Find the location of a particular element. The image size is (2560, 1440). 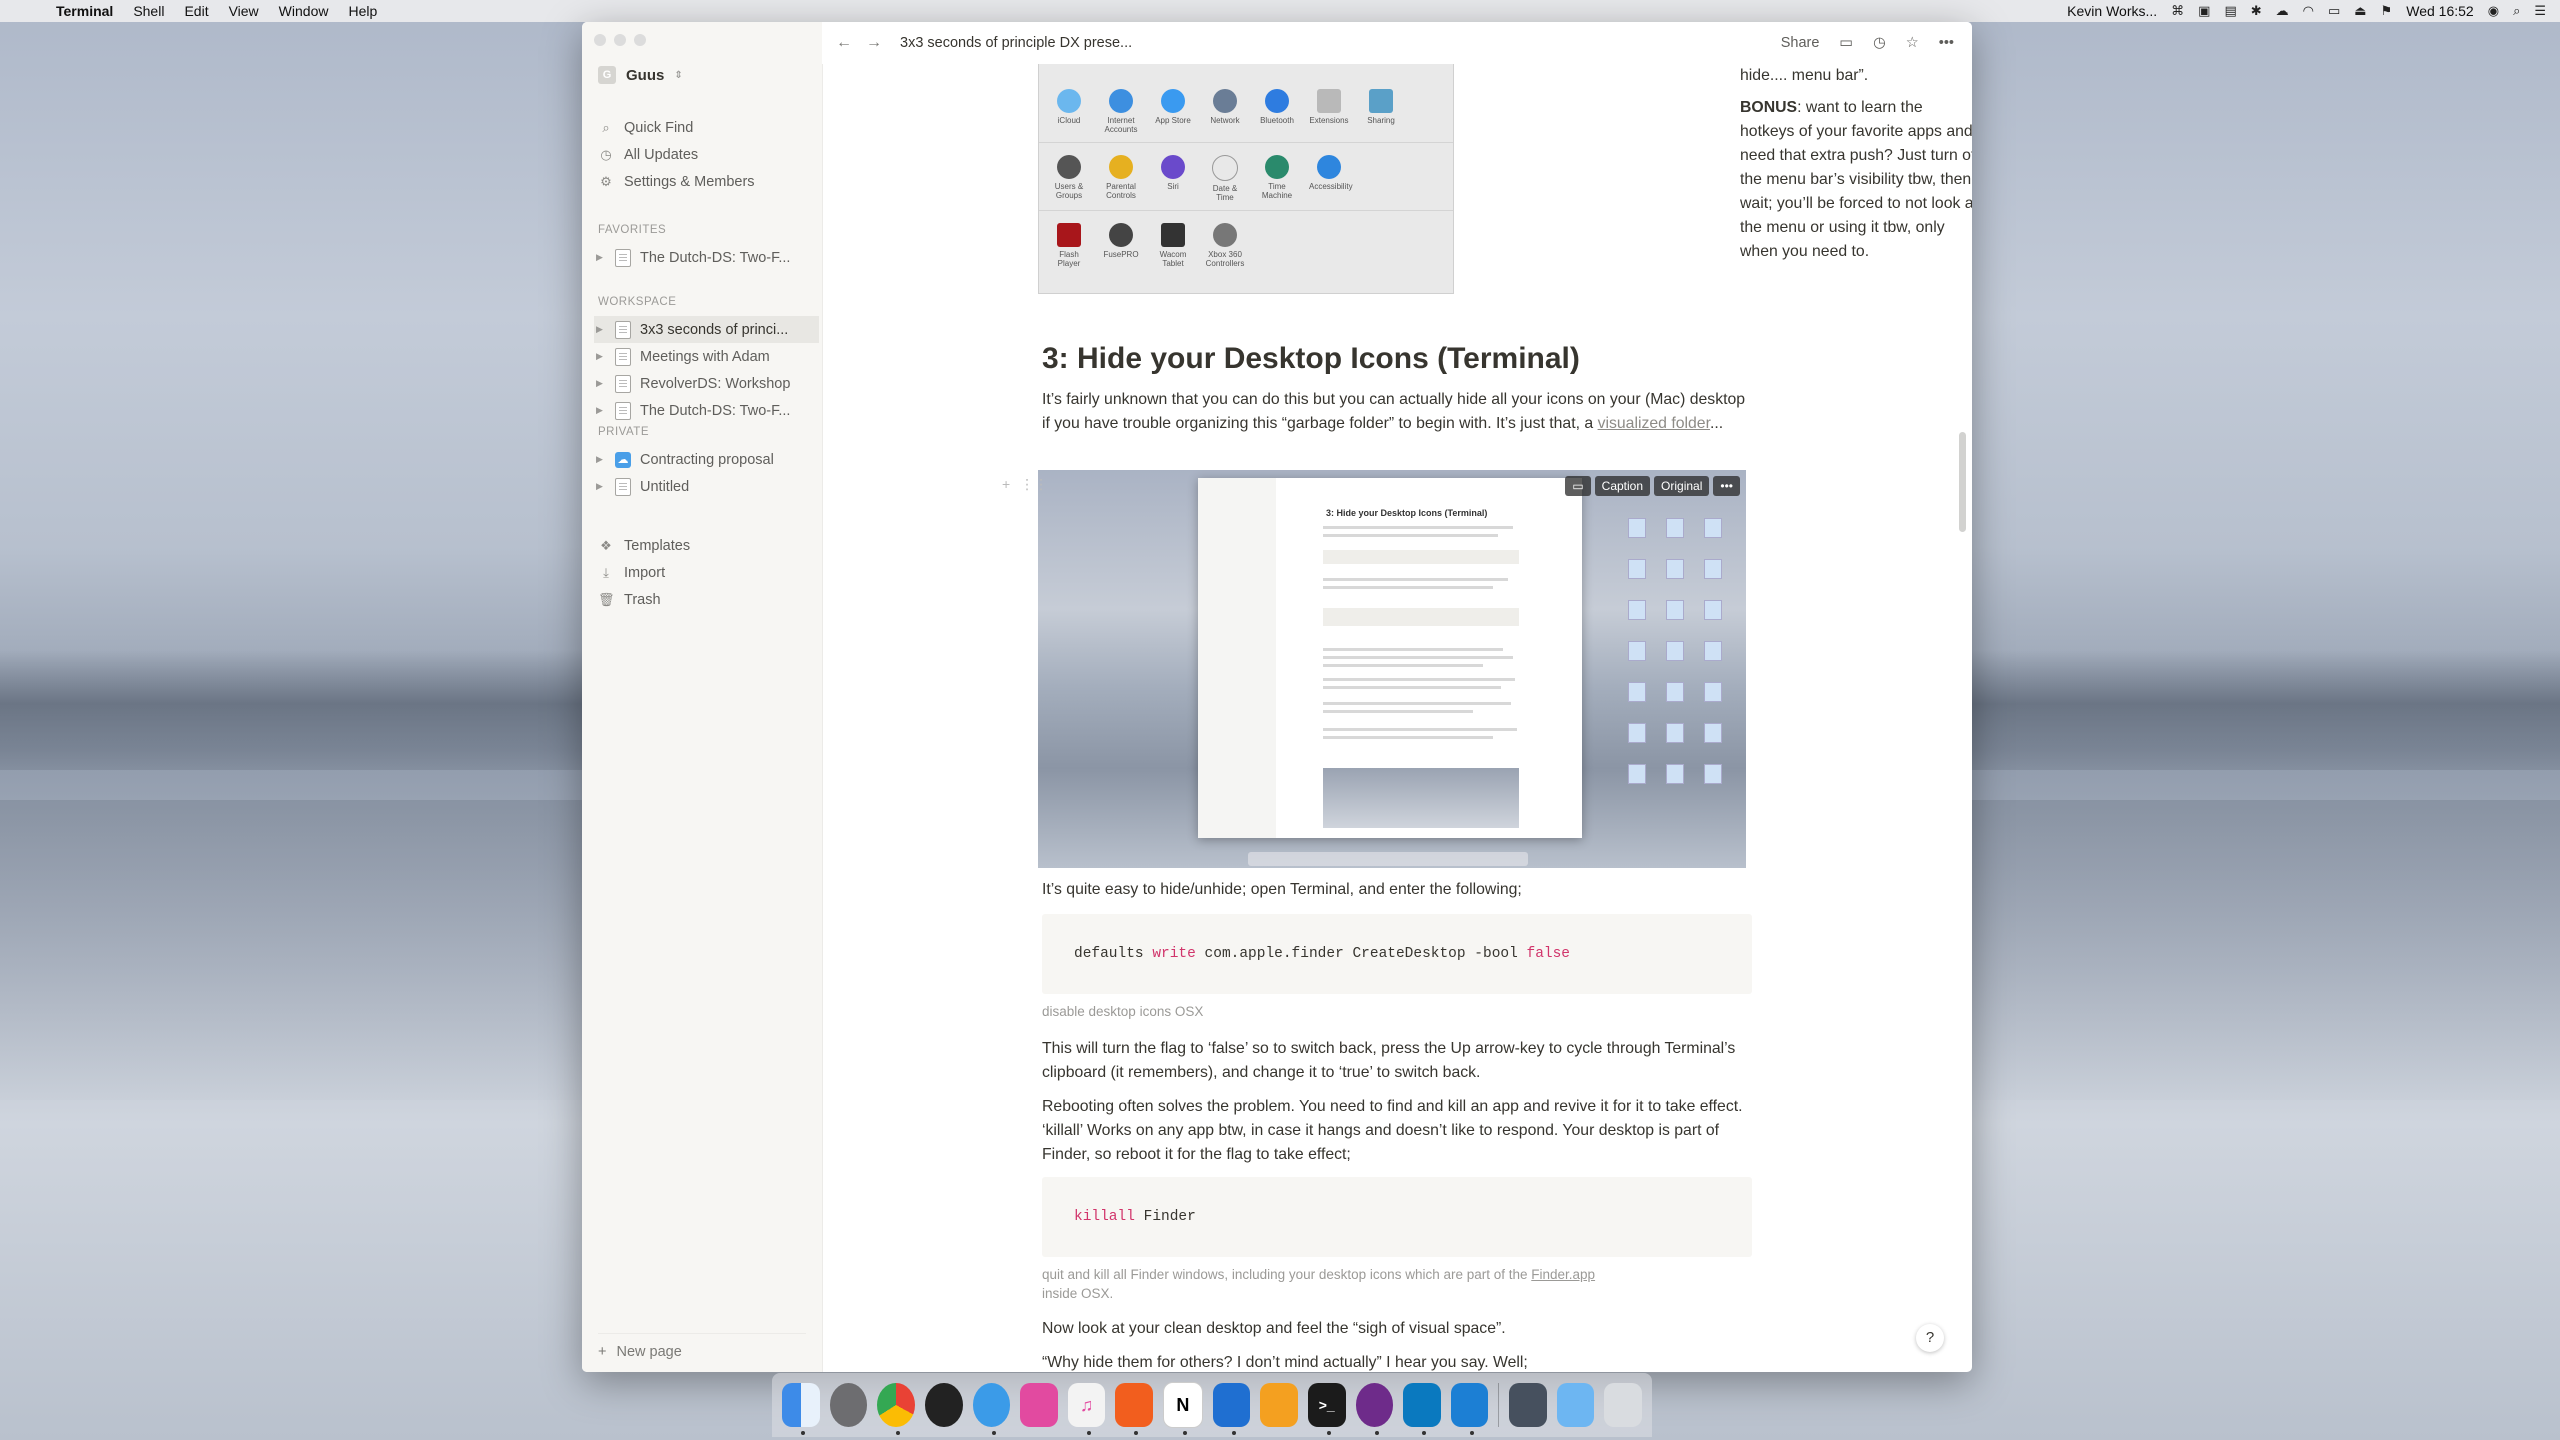

add-block-icon: + is located at coordinates (1006, 484).